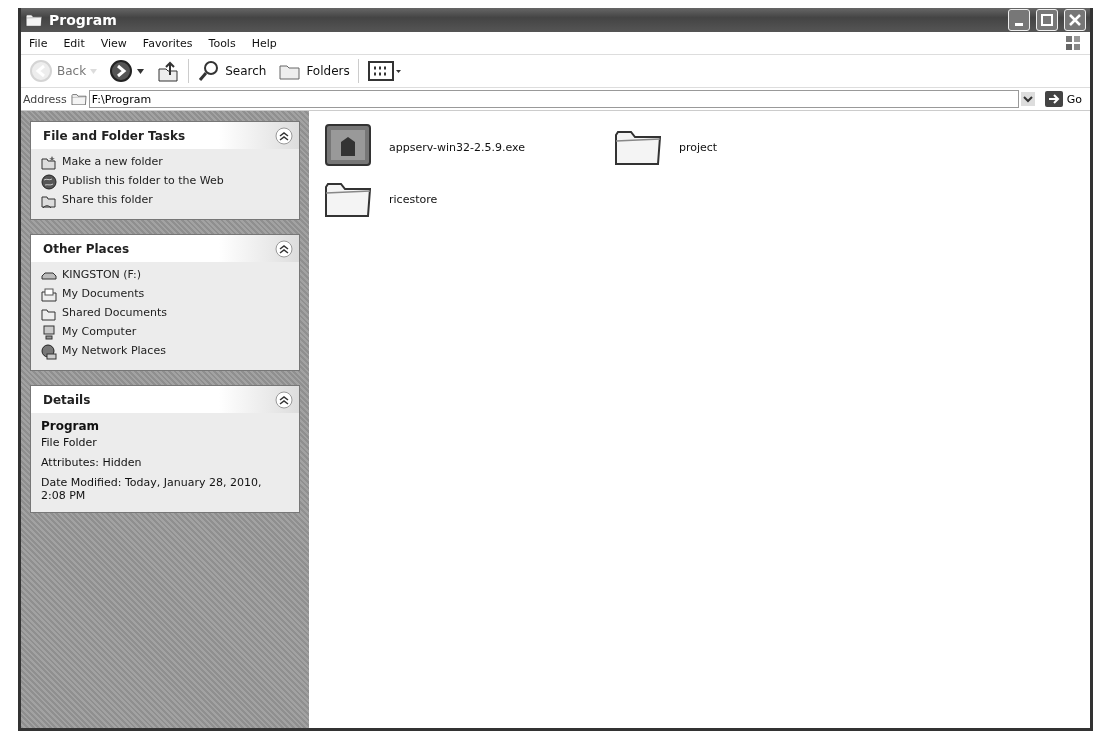 The height and width of the screenshot is (740, 1109). I want to click on file-name: ricestore, so click(413, 199).